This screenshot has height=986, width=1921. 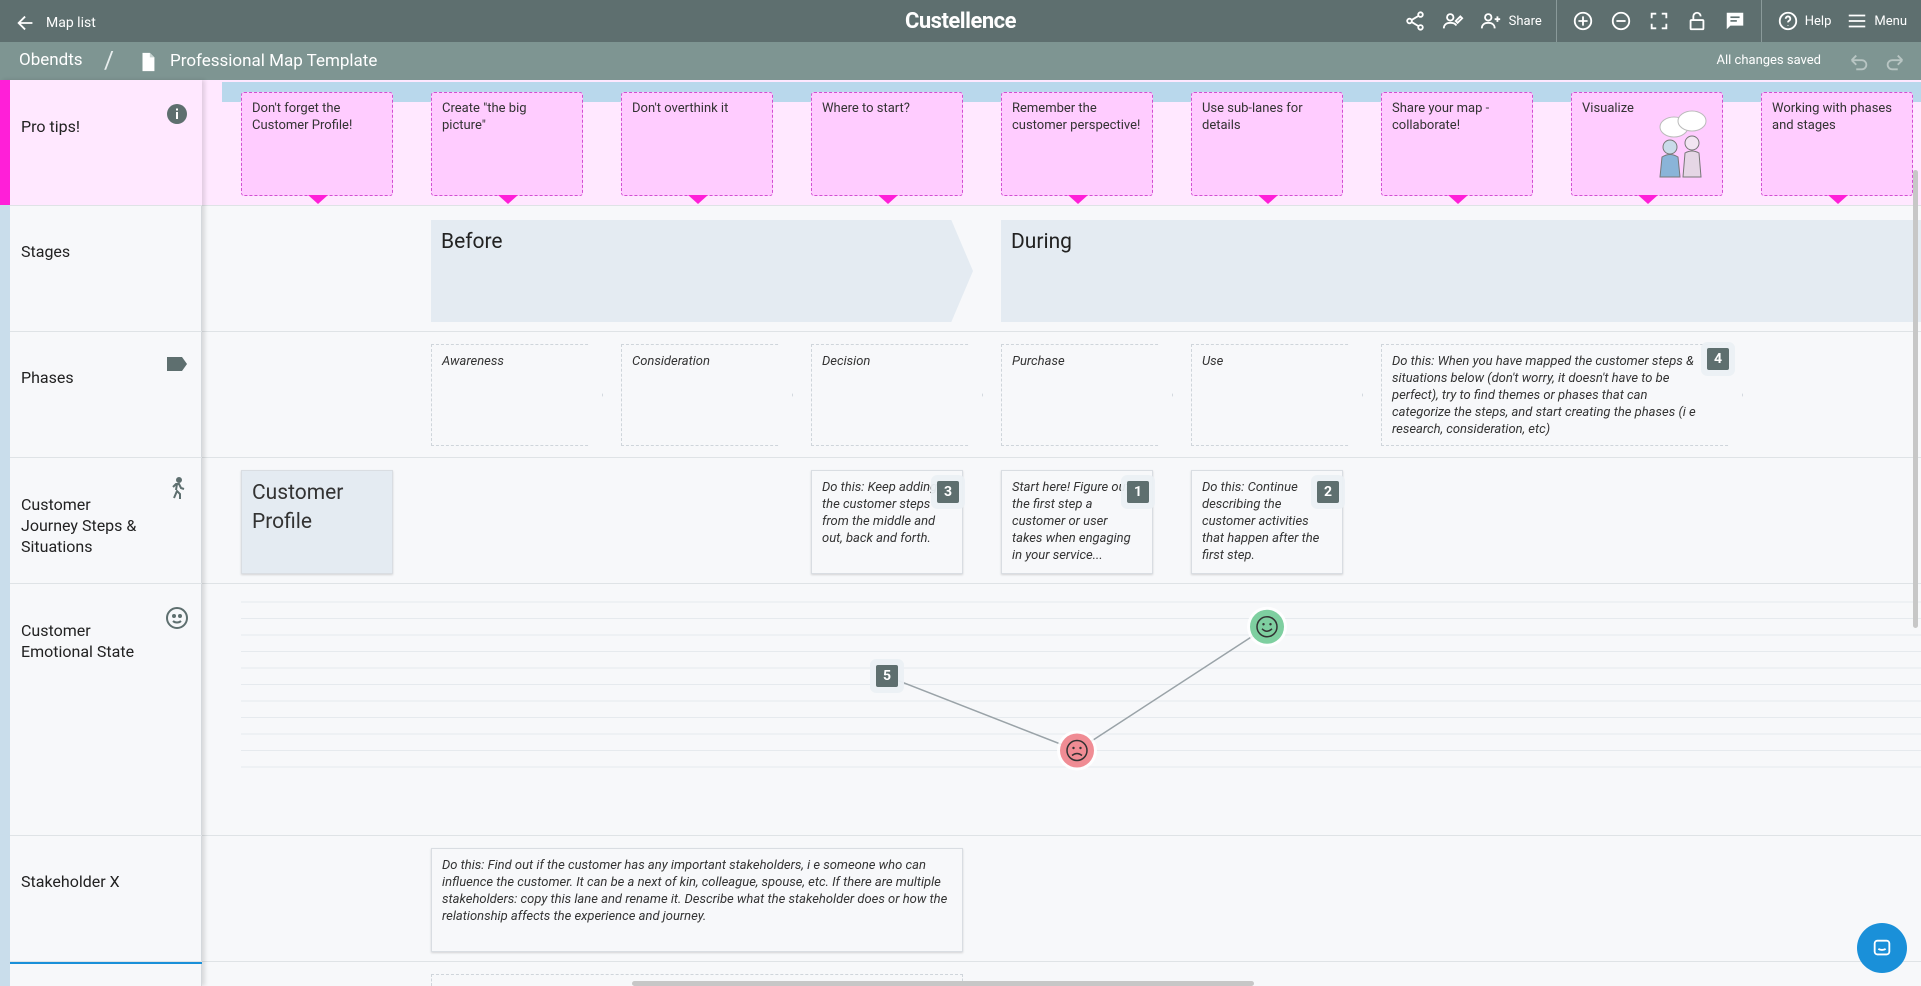 I want to click on toolbar: Share Help Menu, so click(x=1655, y=21).